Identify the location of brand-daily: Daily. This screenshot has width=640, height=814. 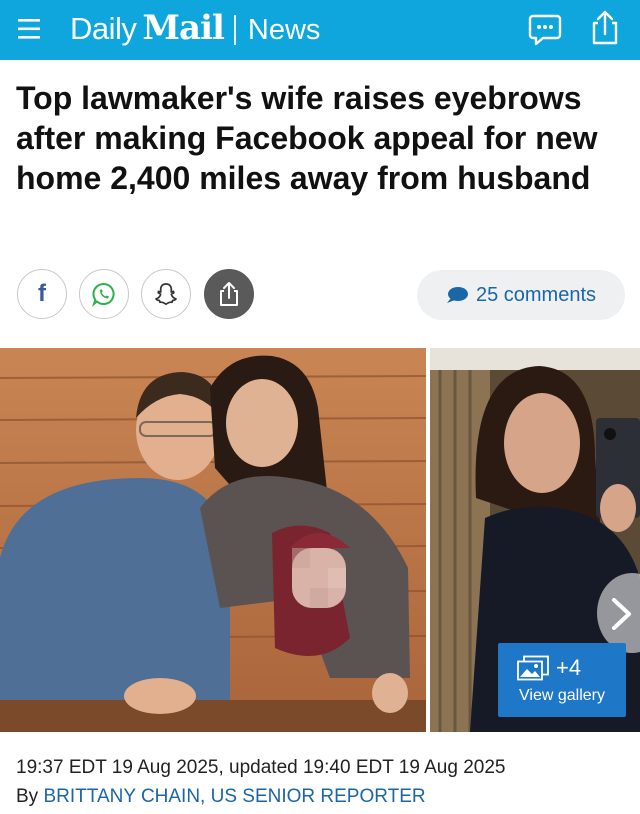
(103, 28).